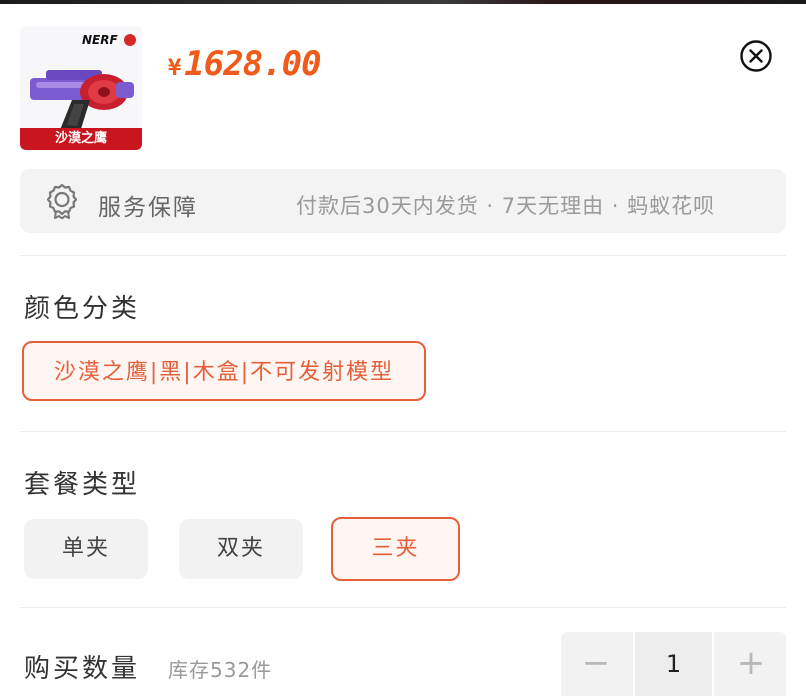  I want to click on plus-button: +, so click(751, 664).